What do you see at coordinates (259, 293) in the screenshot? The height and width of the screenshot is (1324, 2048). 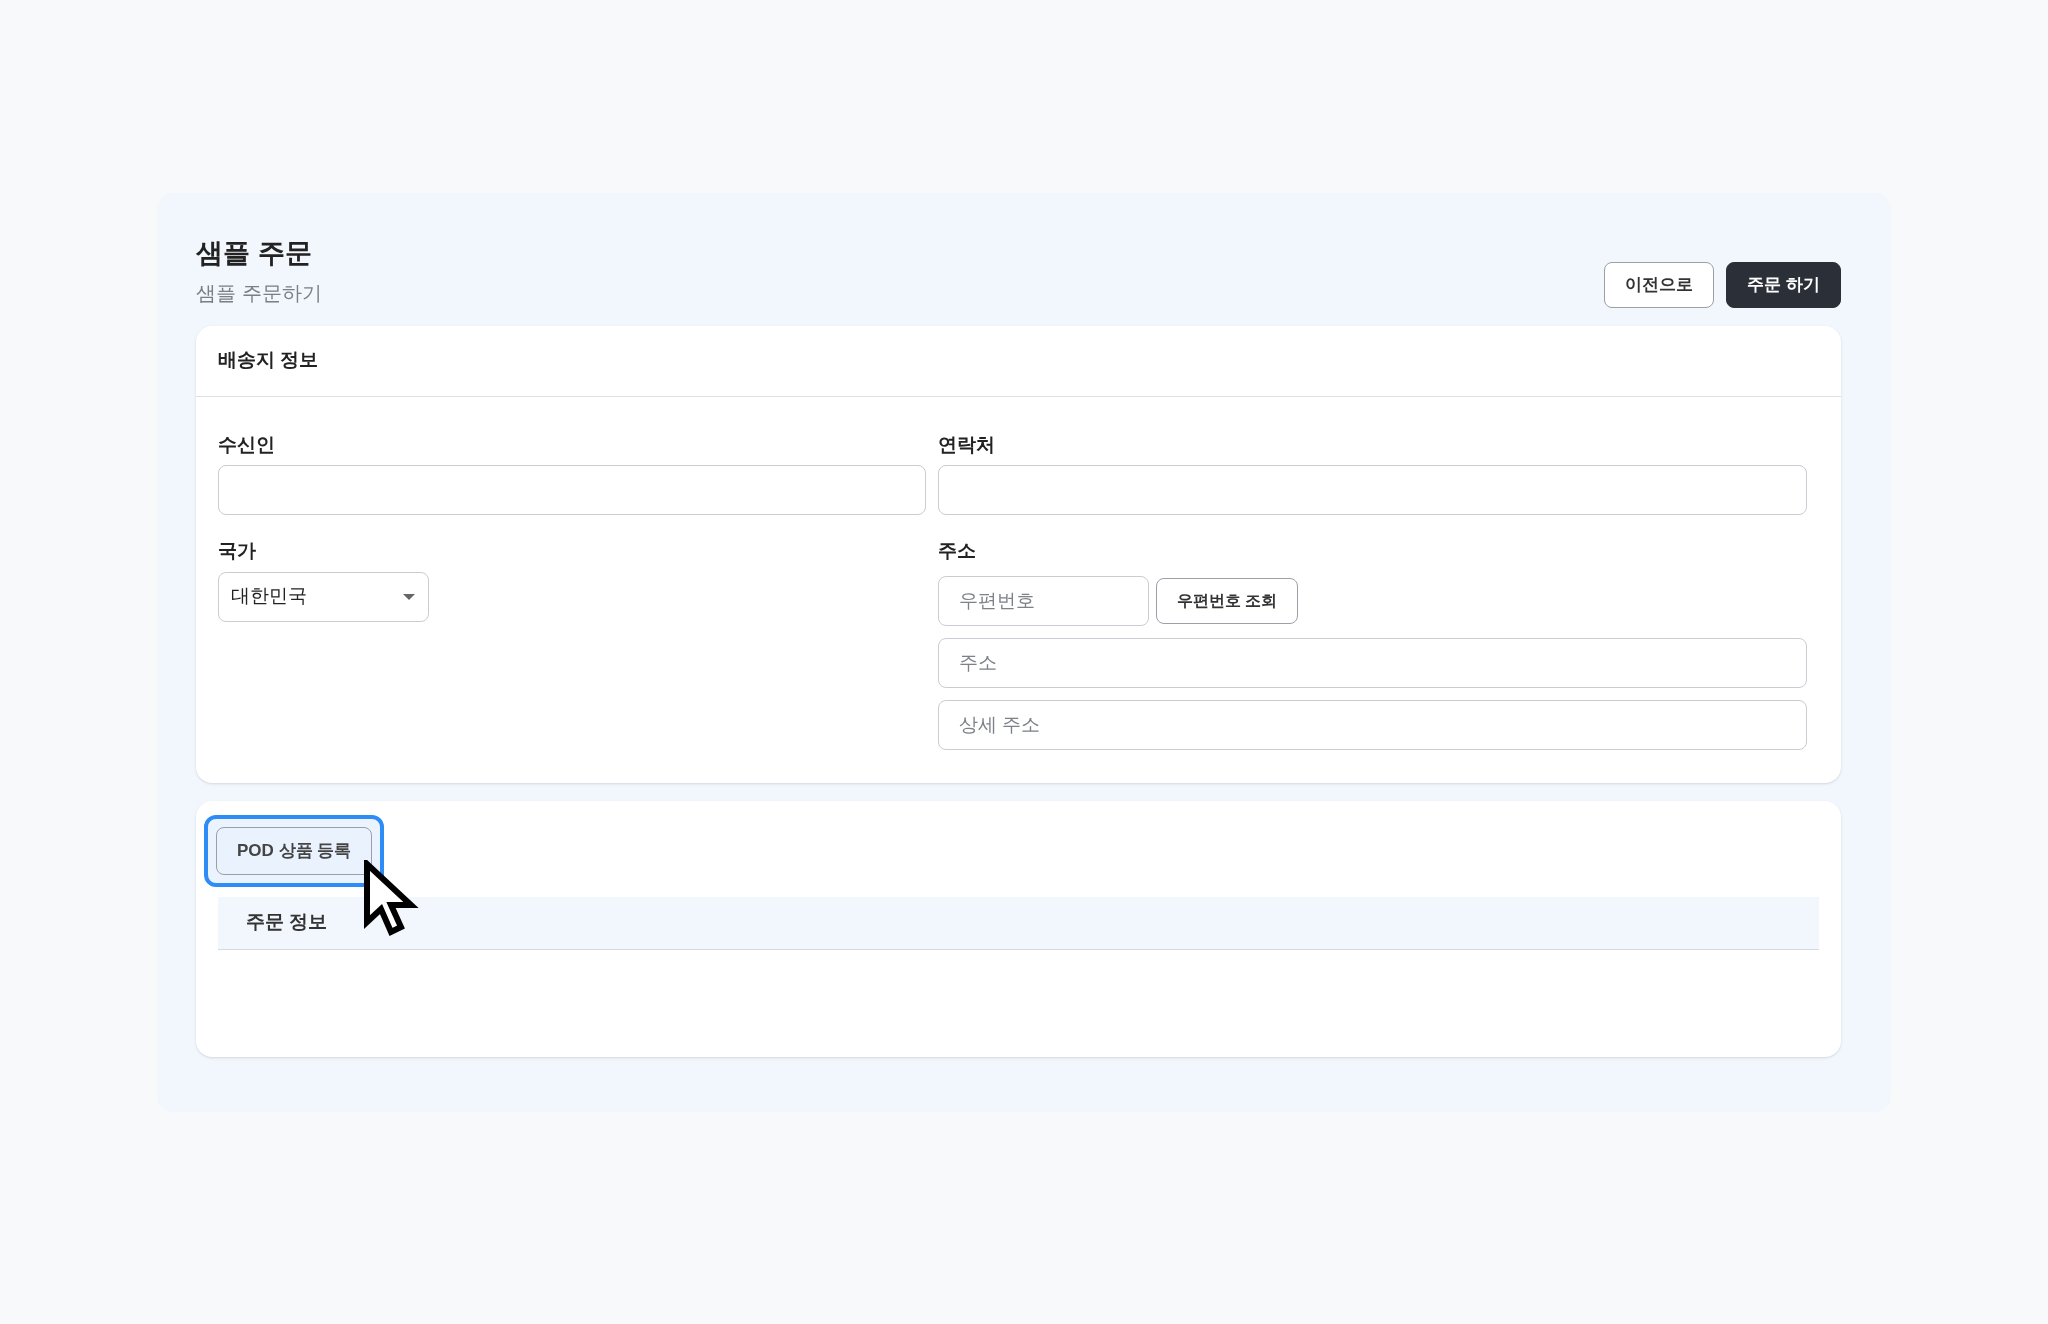 I see `page-subtitle: 샘플 주문하기` at bounding box center [259, 293].